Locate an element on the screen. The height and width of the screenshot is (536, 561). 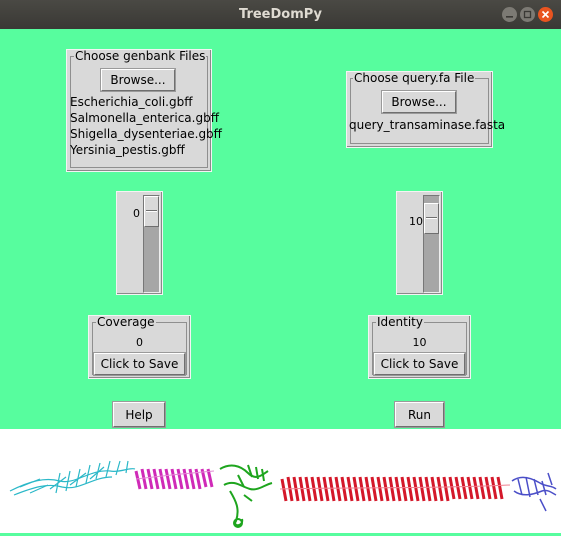
minimize-icon is located at coordinates (509, 14).